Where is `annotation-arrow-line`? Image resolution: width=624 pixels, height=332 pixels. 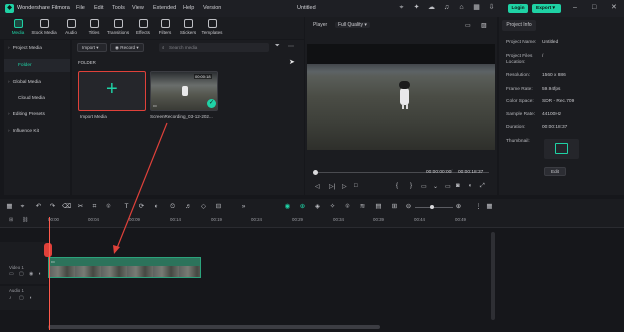 annotation-arrow-line is located at coordinates (142, 185).